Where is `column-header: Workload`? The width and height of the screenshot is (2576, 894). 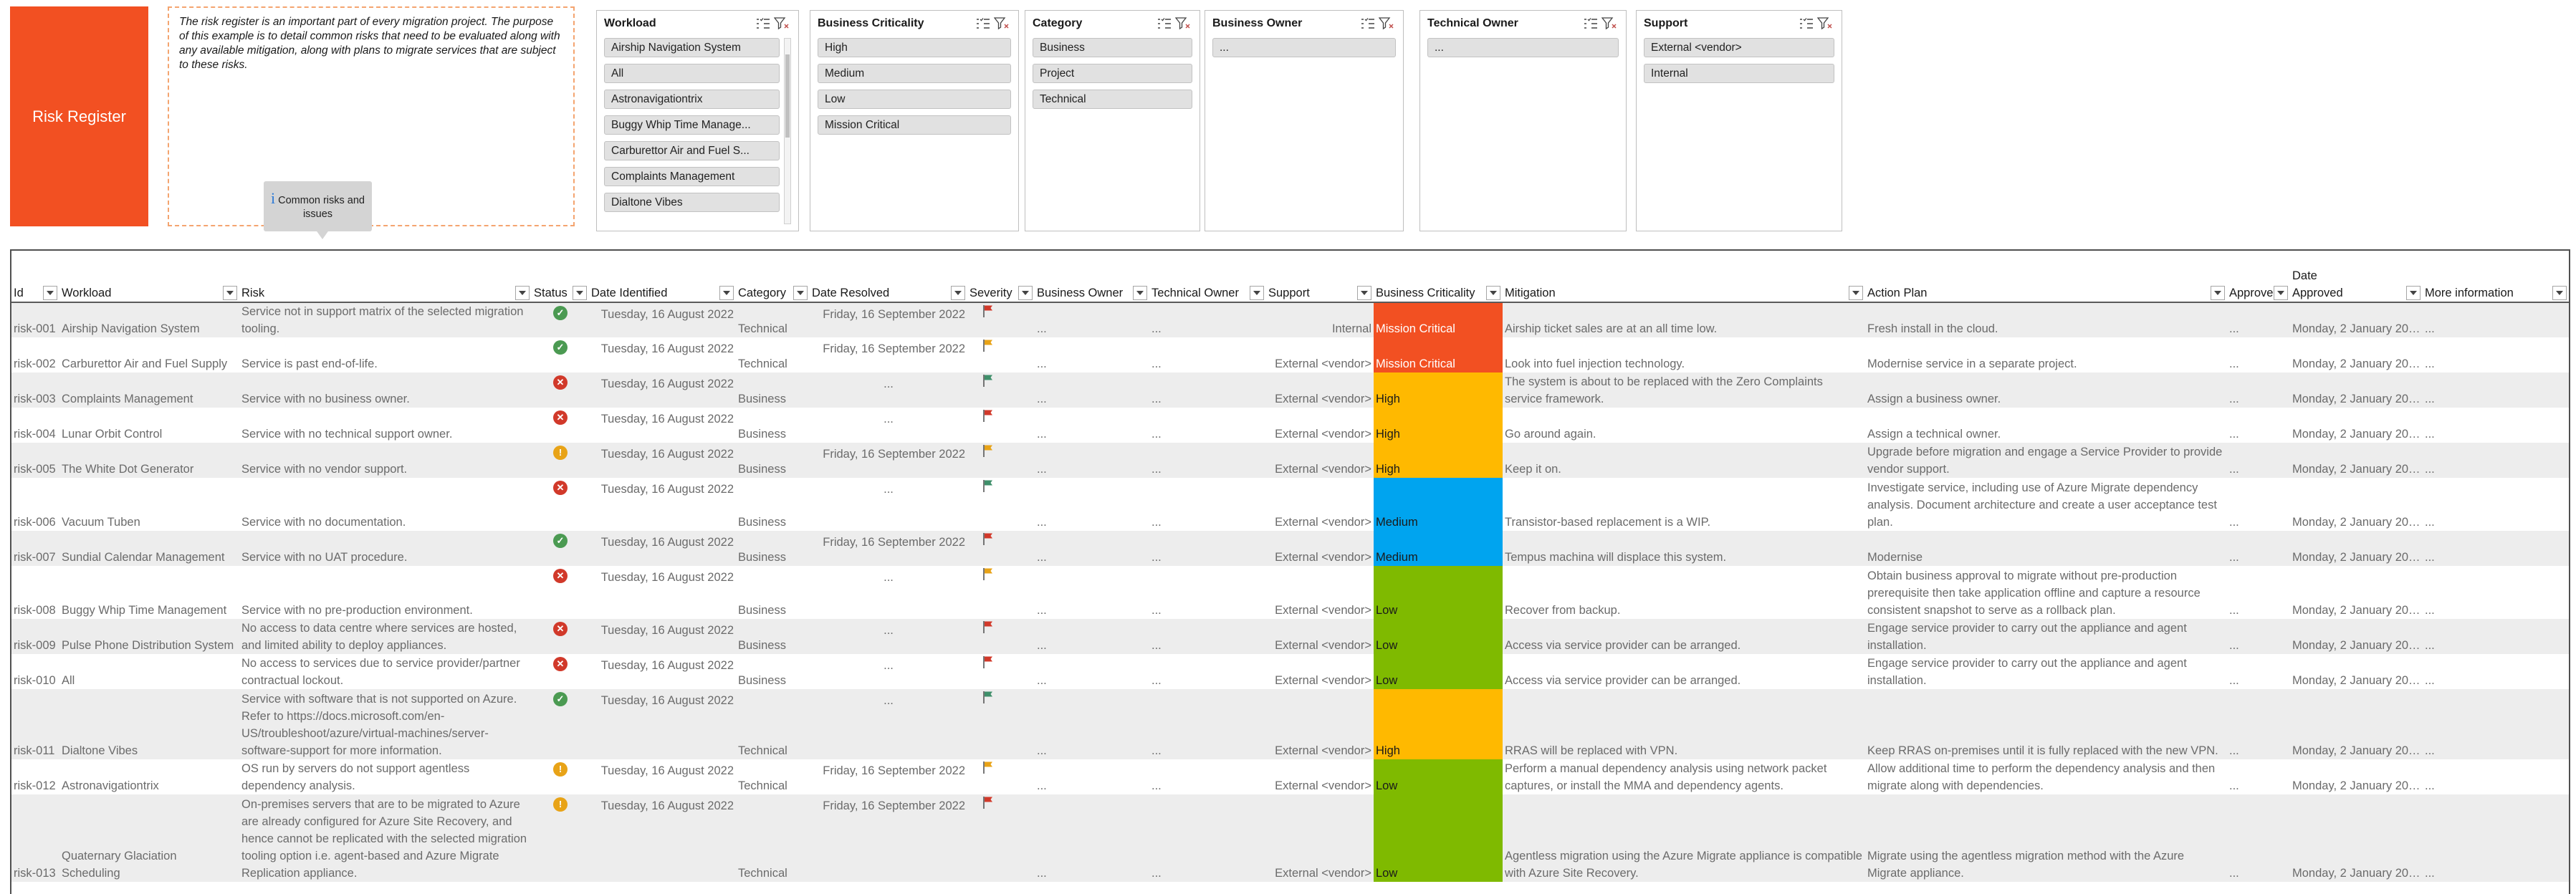 column-header: Workload is located at coordinates (149, 277).